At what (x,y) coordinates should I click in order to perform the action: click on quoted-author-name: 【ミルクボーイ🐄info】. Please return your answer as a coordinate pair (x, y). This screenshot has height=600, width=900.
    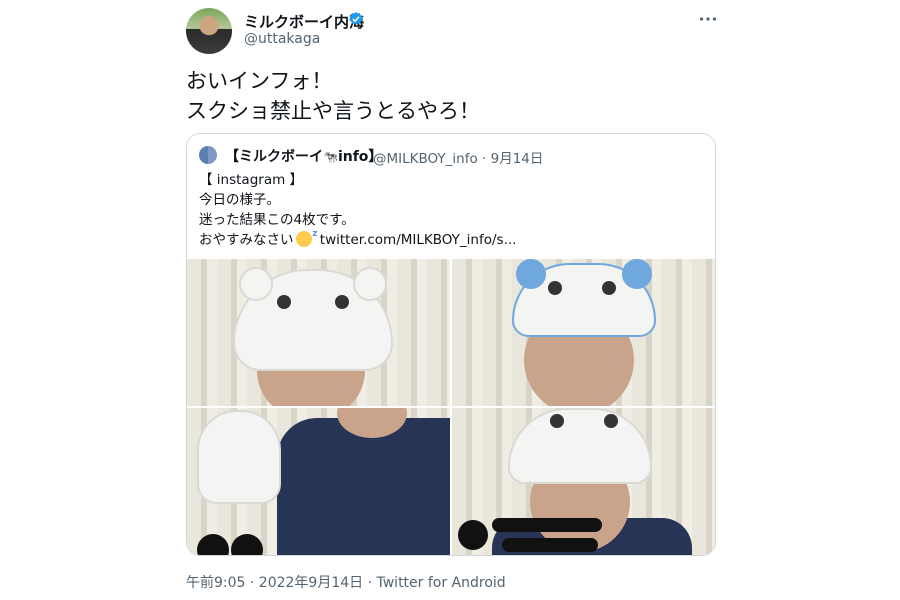
    Looking at the image, I should click on (303, 156).